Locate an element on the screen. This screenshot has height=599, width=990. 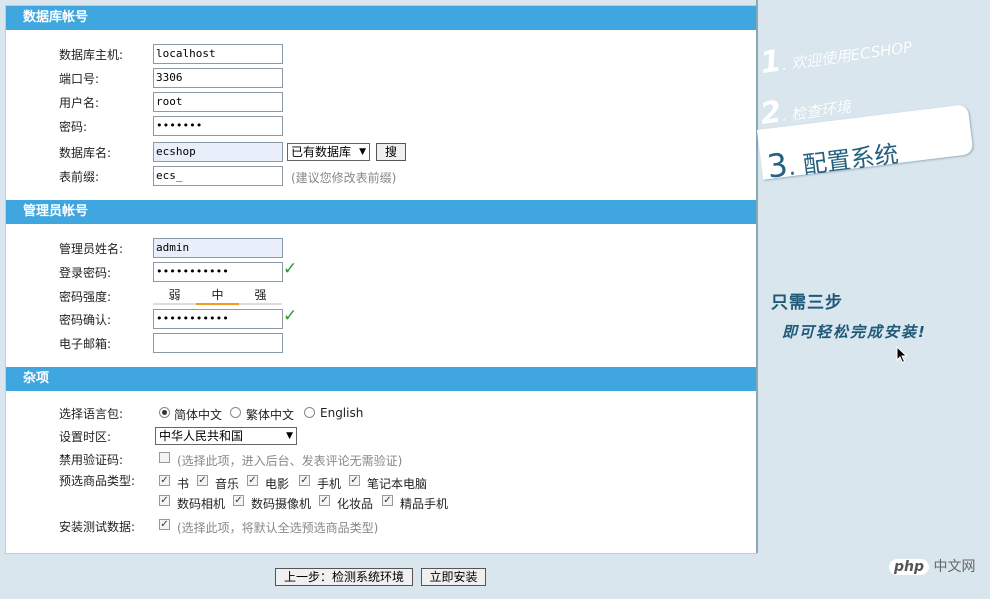
testdata-label: 安装测试数据: is located at coordinates (97, 527).